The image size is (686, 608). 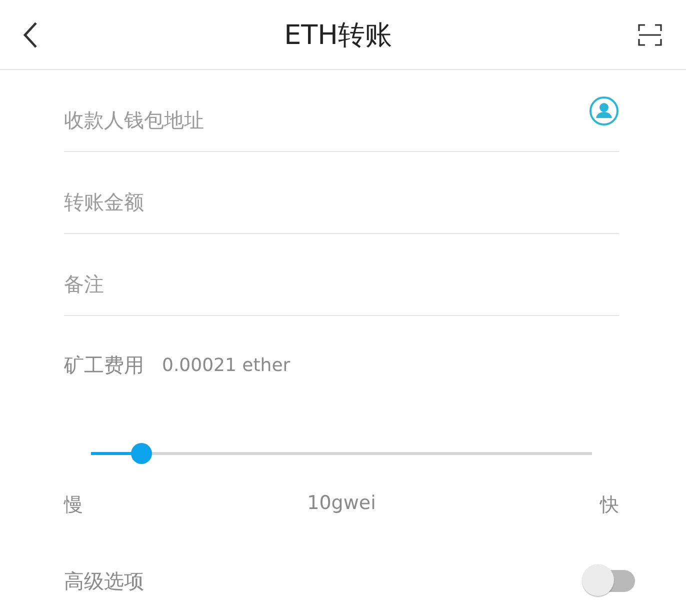 What do you see at coordinates (104, 581) in the screenshot?
I see `advanced-label: 高级选项` at bounding box center [104, 581].